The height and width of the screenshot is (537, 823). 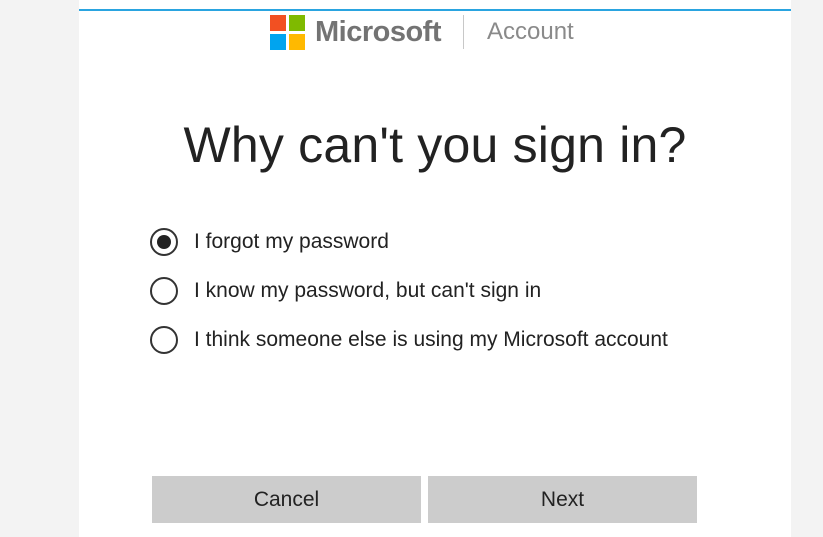 What do you see at coordinates (410, 241) in the screenshot?
I see `option-forgot-password: I forgot my password` at bounding box center [410, 241].